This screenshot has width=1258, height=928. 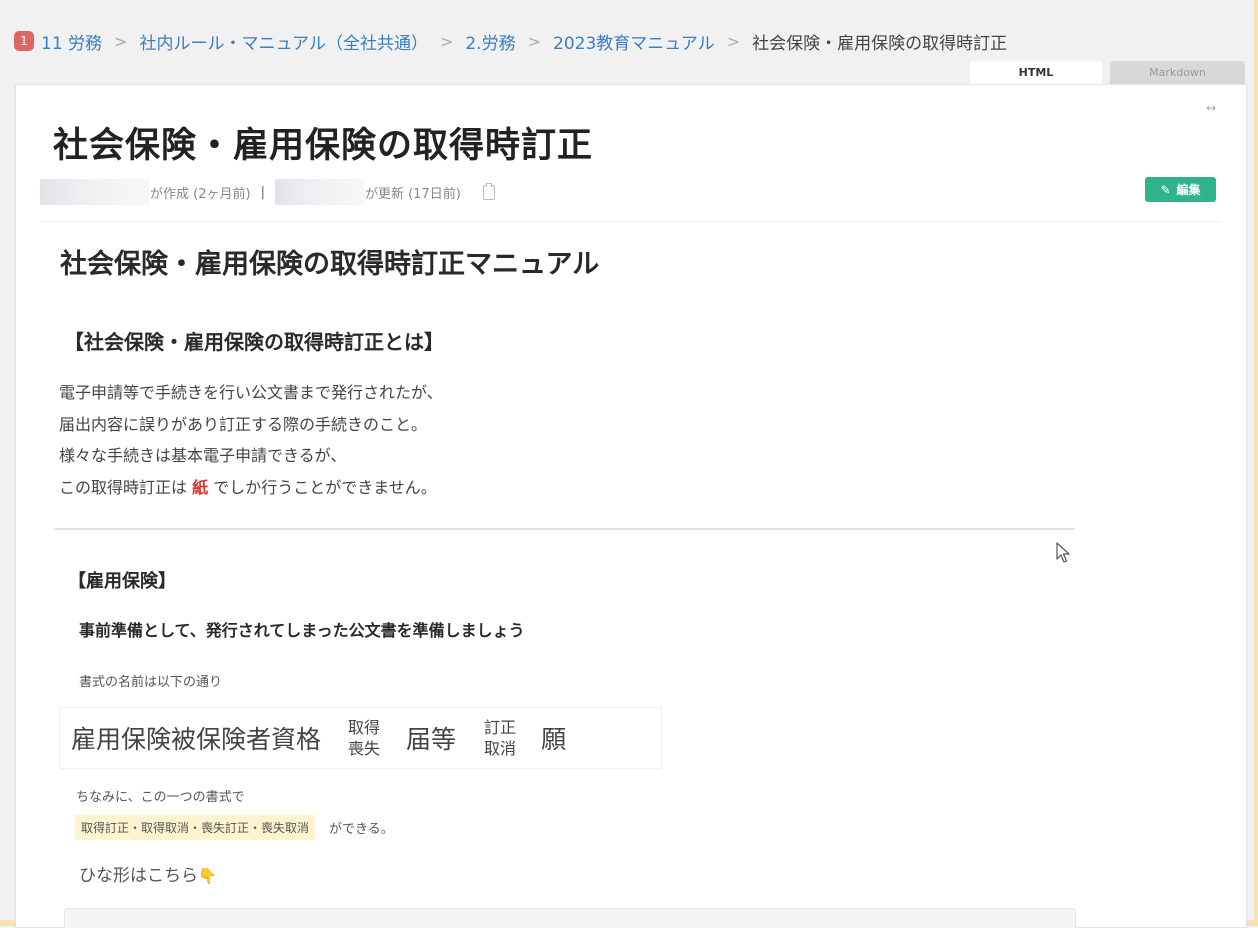 I want to click on creator-avatar-blurred, so click(x=95, y=192).